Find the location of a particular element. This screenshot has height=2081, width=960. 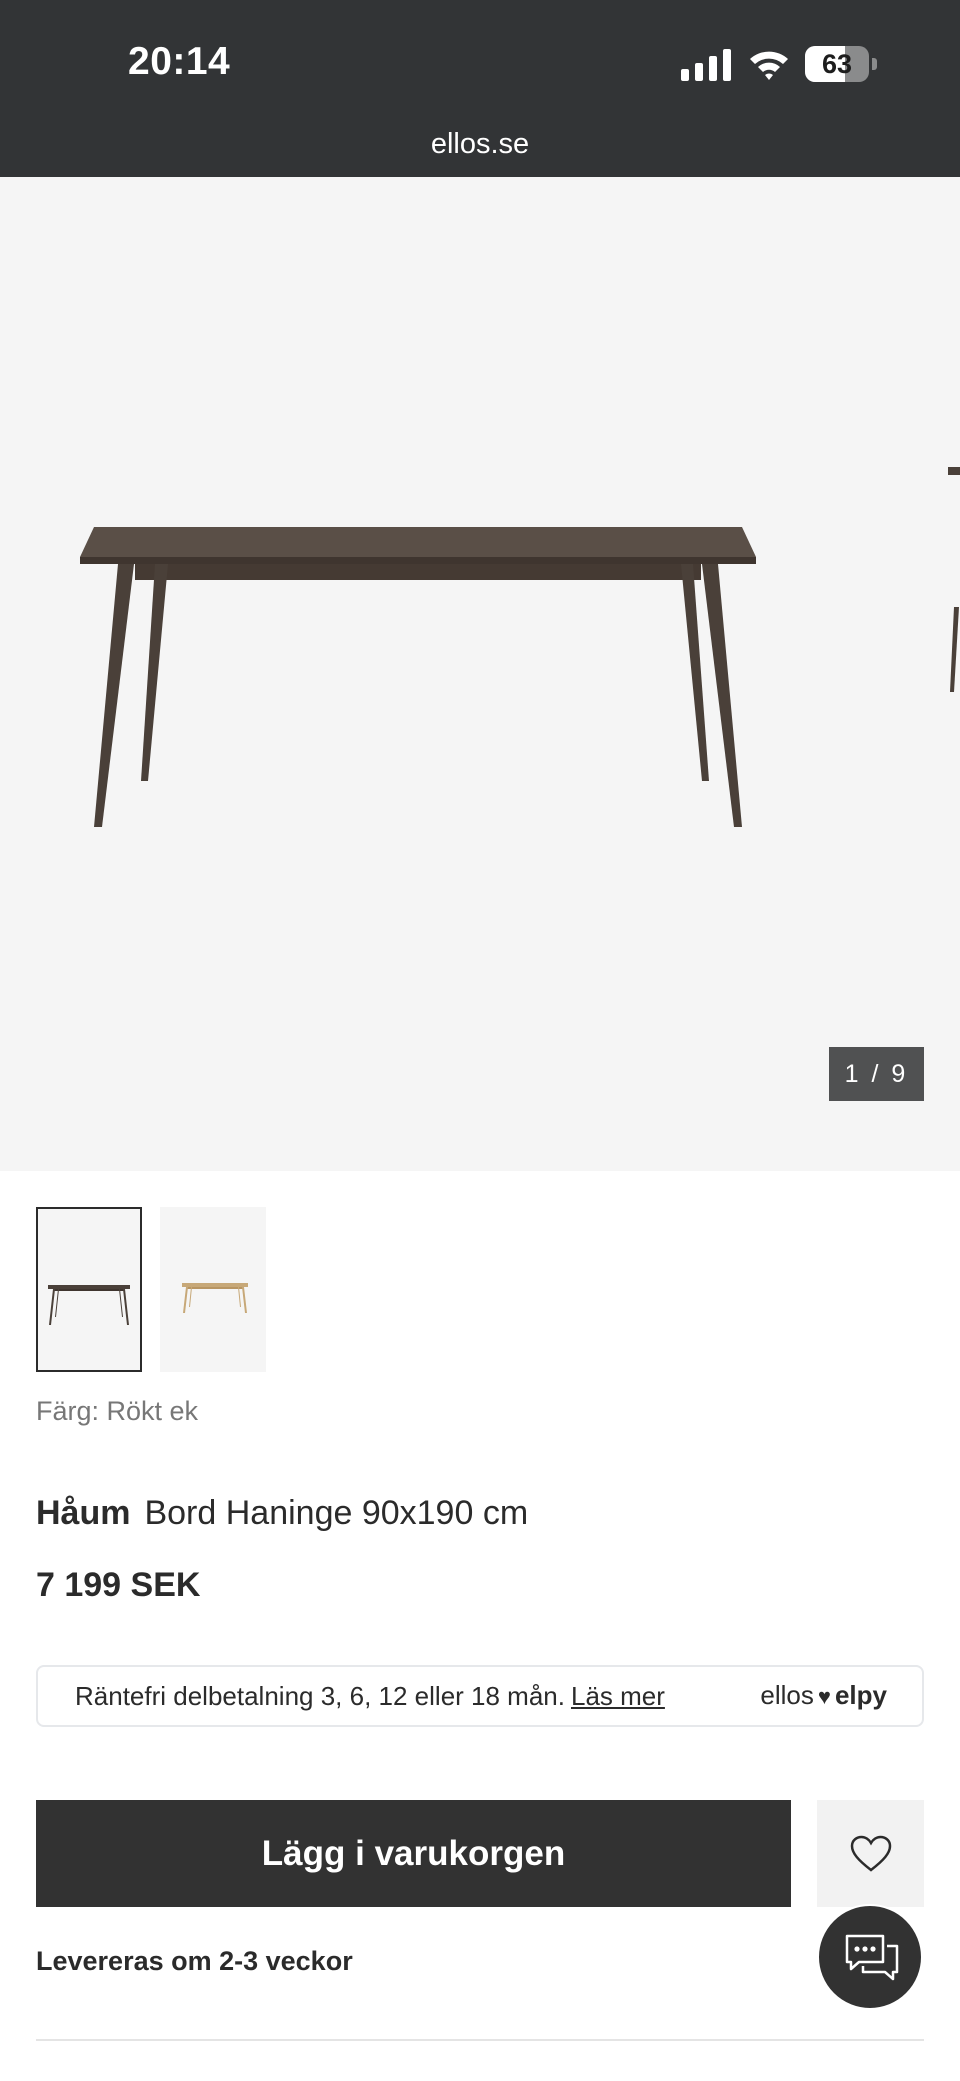

elpy-logo: elpy is located at coordinates (860, 1695).